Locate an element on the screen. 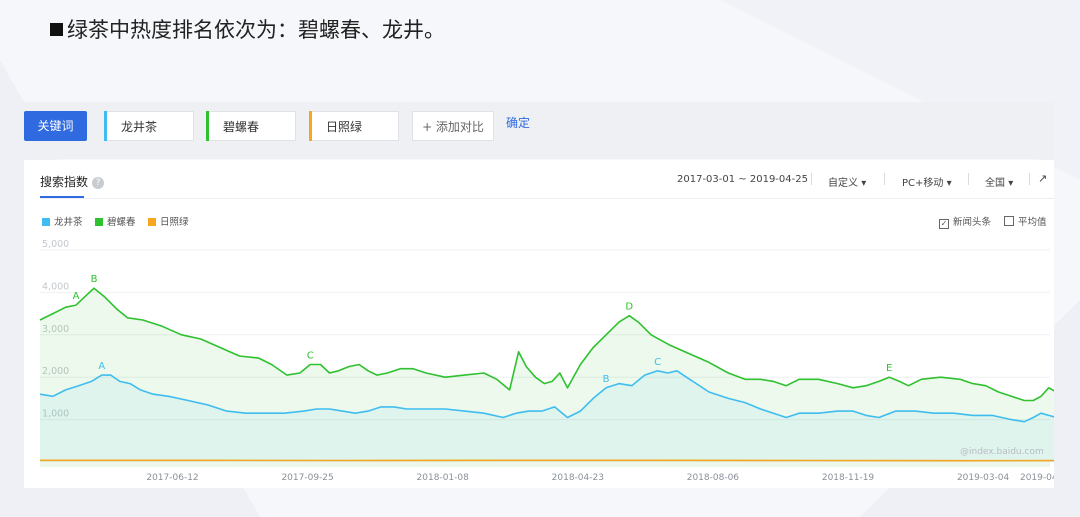 The width and height of the screenshot is (1080, 517). keyword-mode-button: 关键词 is located at coordinates (55, 126).